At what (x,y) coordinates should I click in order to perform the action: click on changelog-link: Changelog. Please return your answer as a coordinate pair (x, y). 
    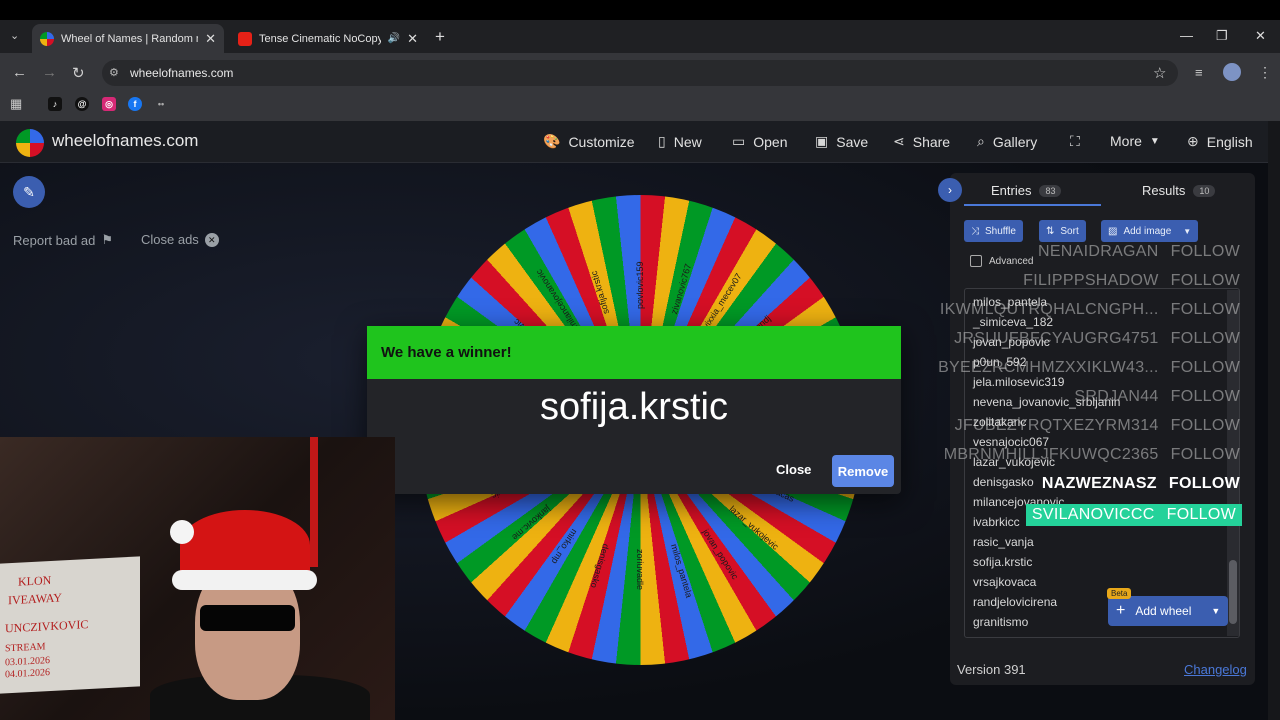
    Looking at the image, I should click on (1215, 669).